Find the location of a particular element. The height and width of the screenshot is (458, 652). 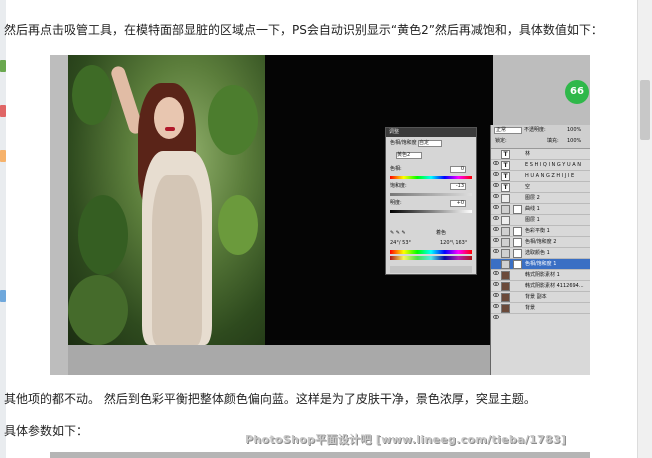

fill-label: 填充: is located at coordinates (553, 141).